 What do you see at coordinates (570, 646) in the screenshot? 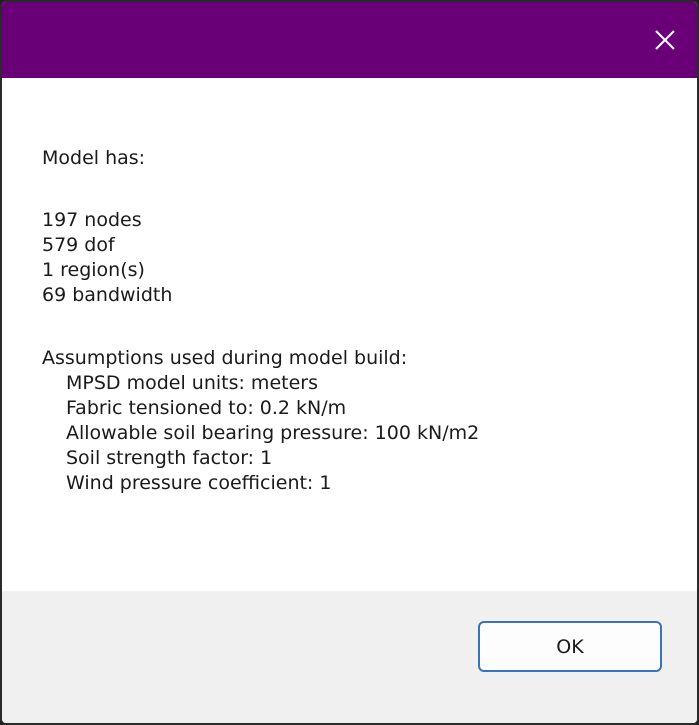
I see `ok-button: OK` at bounding box center [570, 646].